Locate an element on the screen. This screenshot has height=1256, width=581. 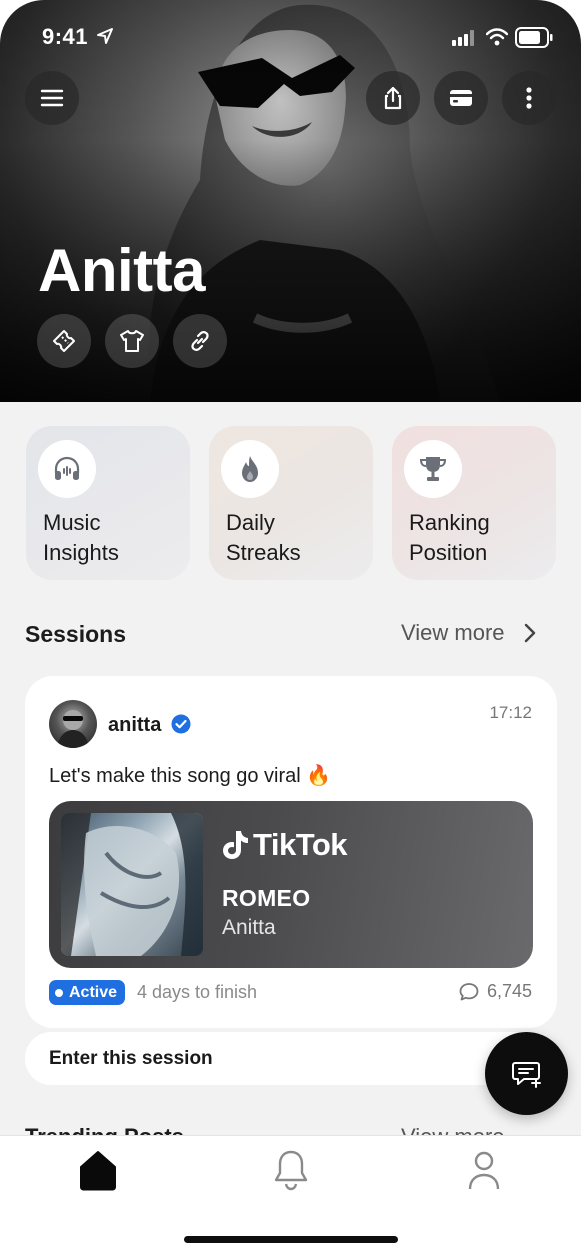
ranking-position-card: Ranking Position is located at coordinates (474, 503).